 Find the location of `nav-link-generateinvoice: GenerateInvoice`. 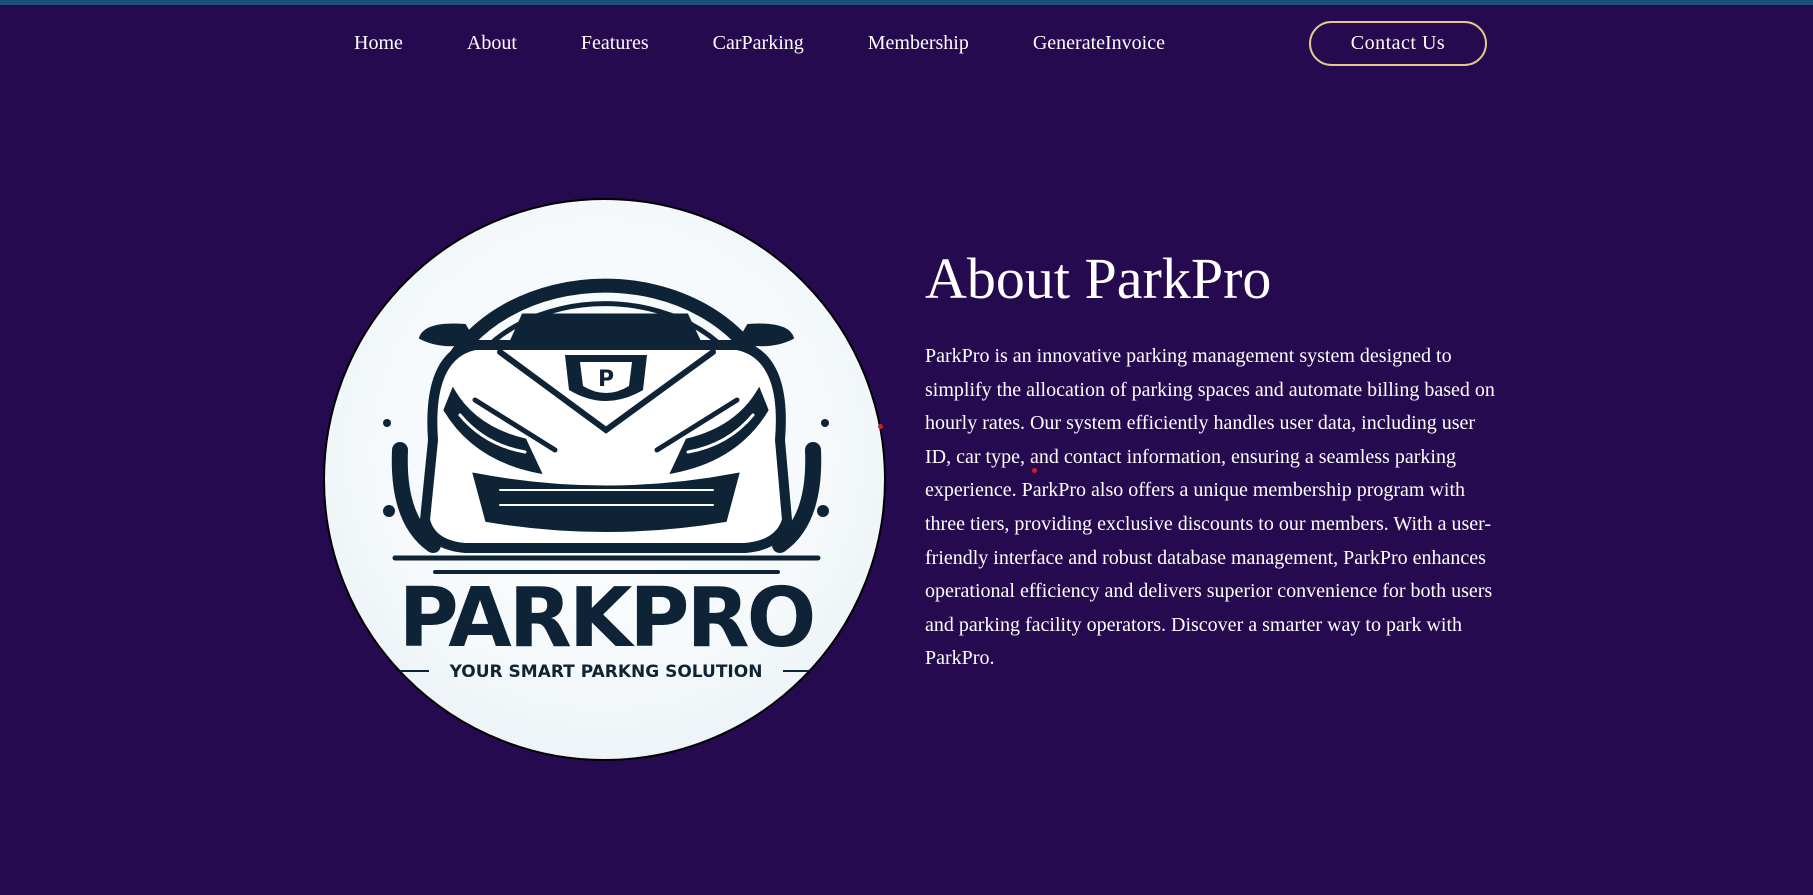

nav-link-generateinvoice: GenerateInvoice is located at coordinates (1099, 43).